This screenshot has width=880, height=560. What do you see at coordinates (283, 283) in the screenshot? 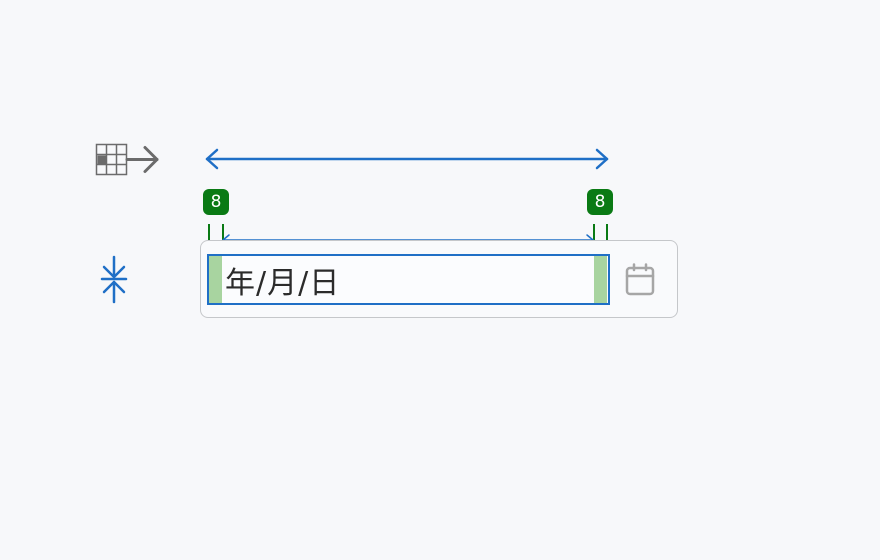
I see `date-placeholder-text: 年/月/日` at bounding box center [283, 283].